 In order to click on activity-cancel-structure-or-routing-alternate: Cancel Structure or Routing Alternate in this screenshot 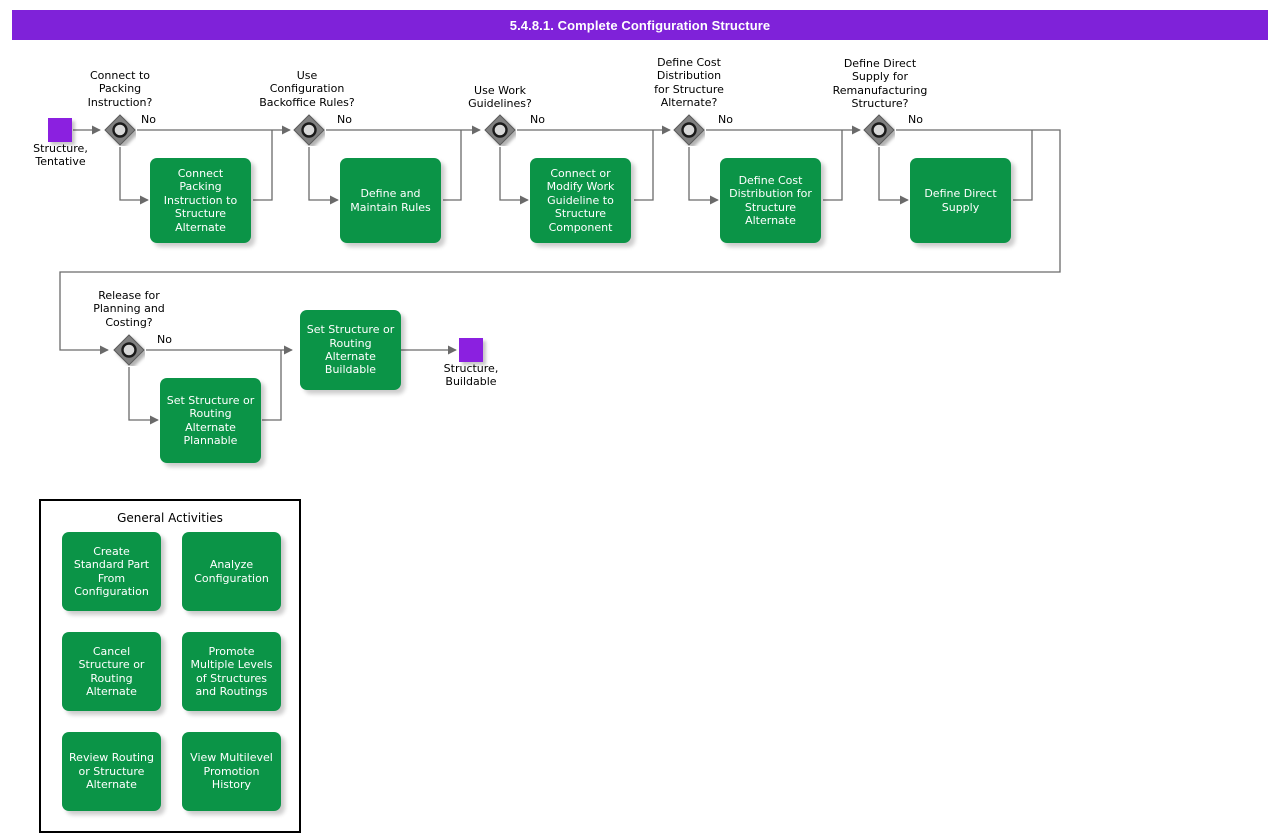, I will do `click(111, 671)`.